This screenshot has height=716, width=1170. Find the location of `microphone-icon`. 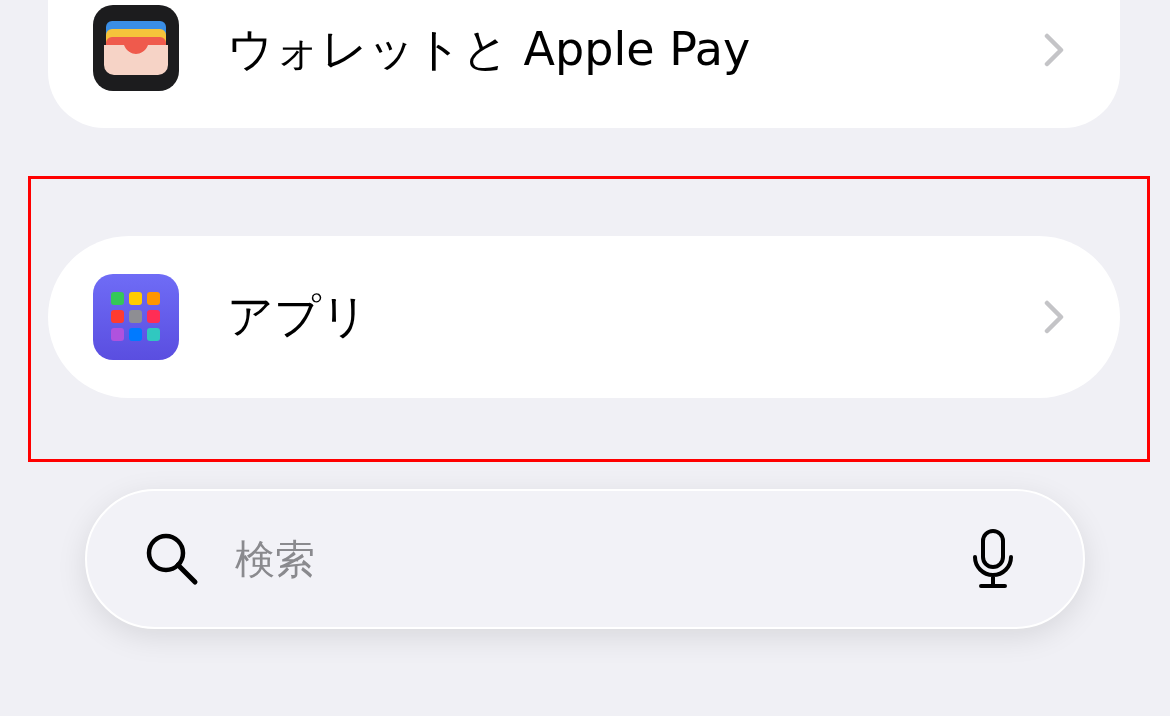

microphone-icon is located at coordinates (993, 559).